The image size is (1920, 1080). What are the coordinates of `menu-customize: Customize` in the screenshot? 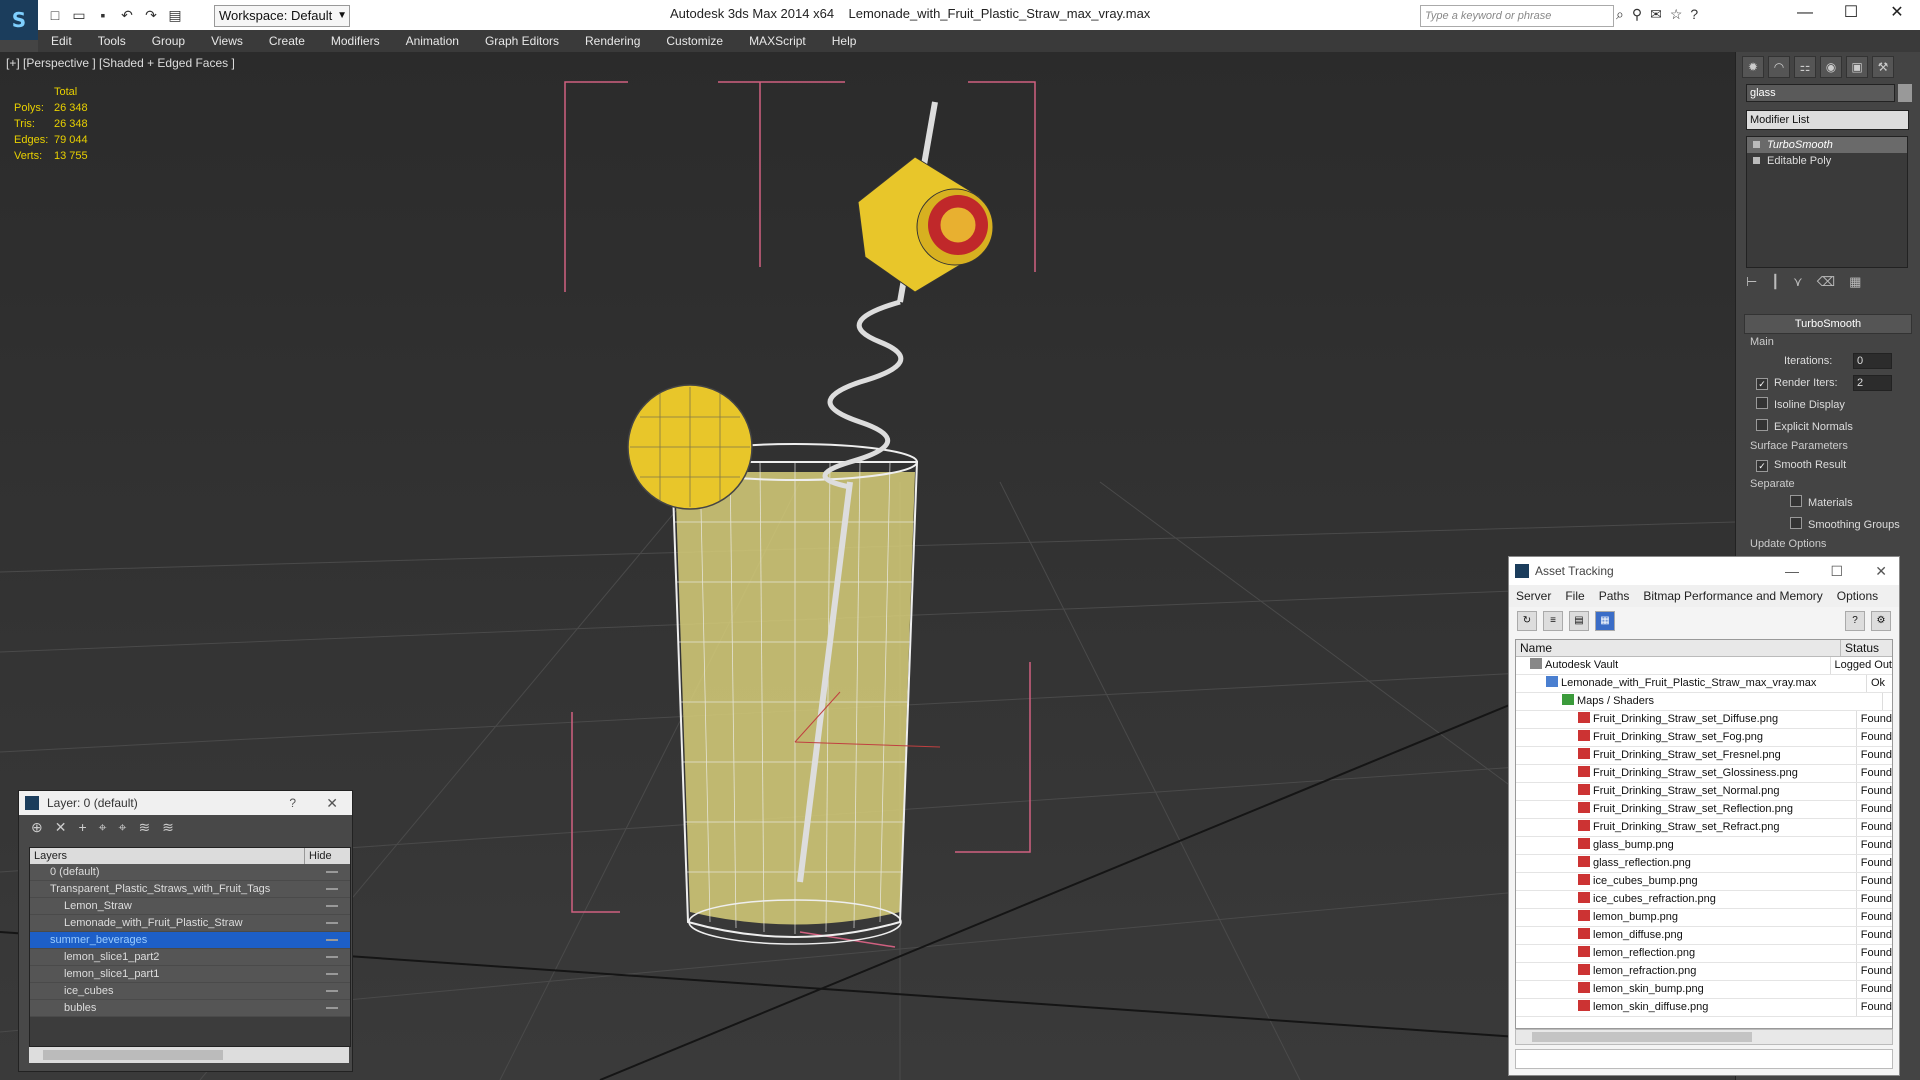 It's located at (694, 41).